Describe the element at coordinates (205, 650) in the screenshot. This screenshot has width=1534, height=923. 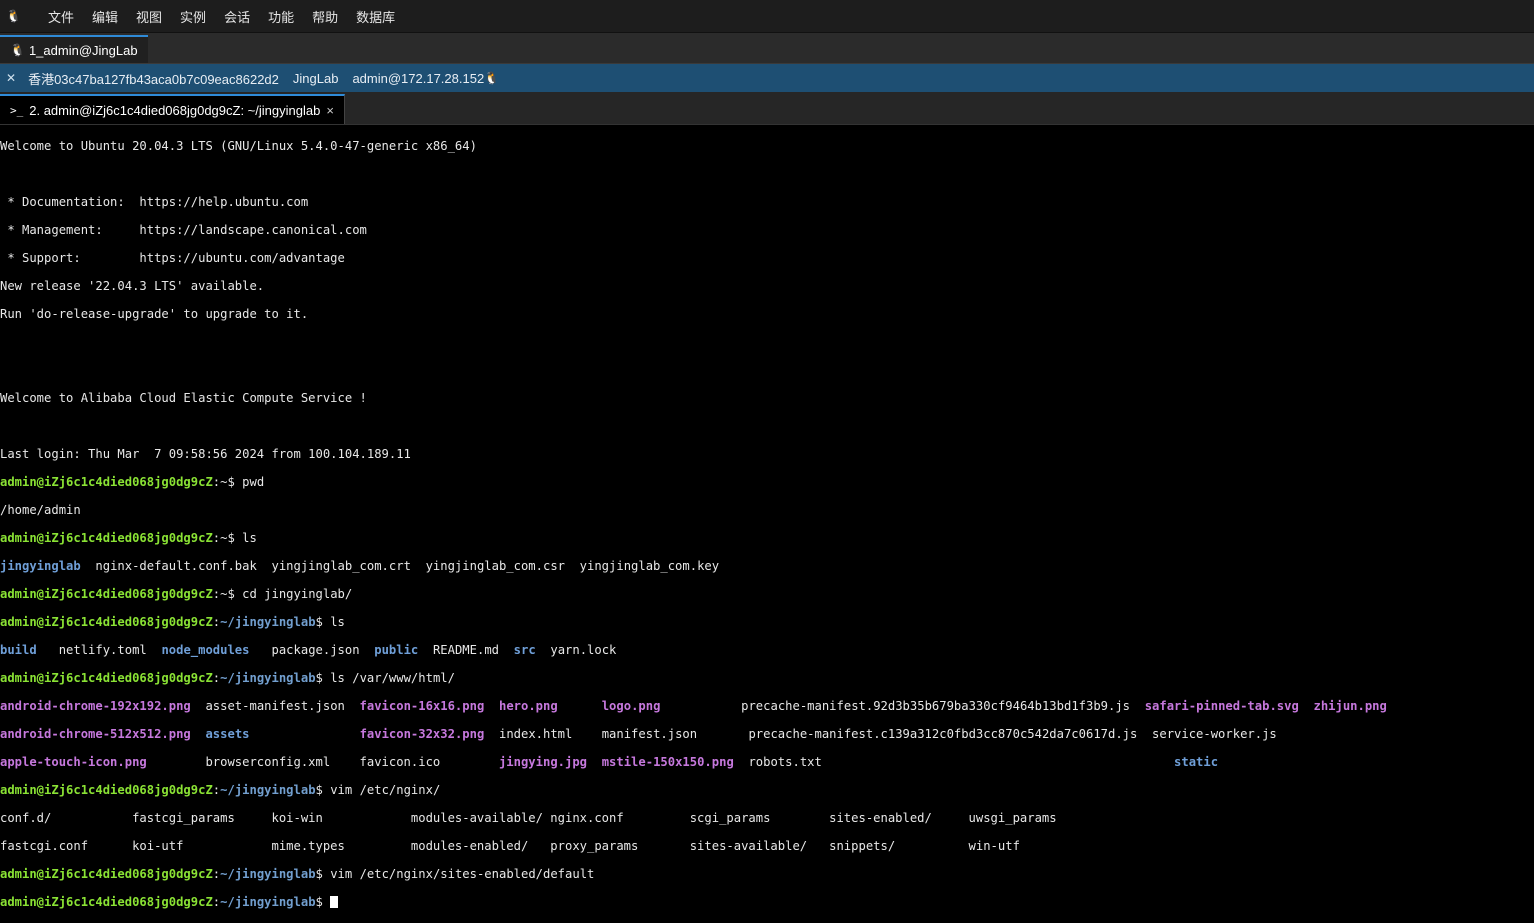
I see `directory-entry: node_modules` at that location.